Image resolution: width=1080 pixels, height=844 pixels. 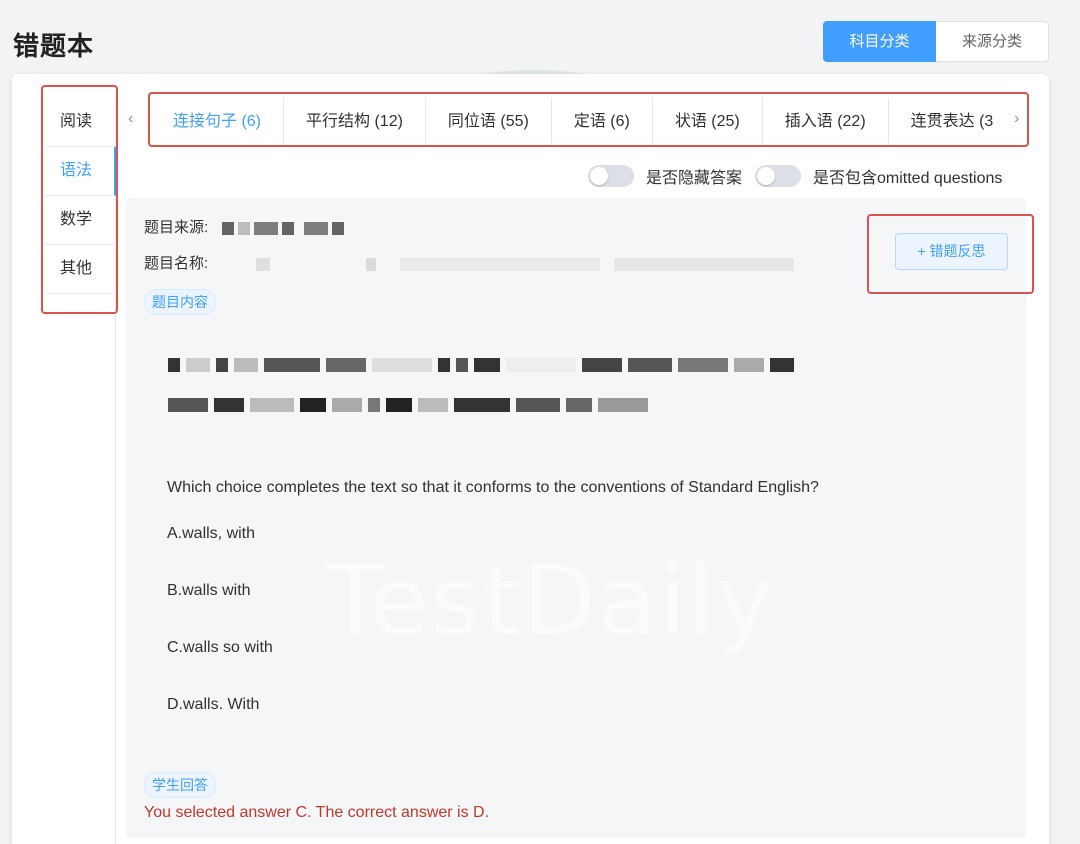 I want to click on page-title: 错题本, so click(x=54, y=46).